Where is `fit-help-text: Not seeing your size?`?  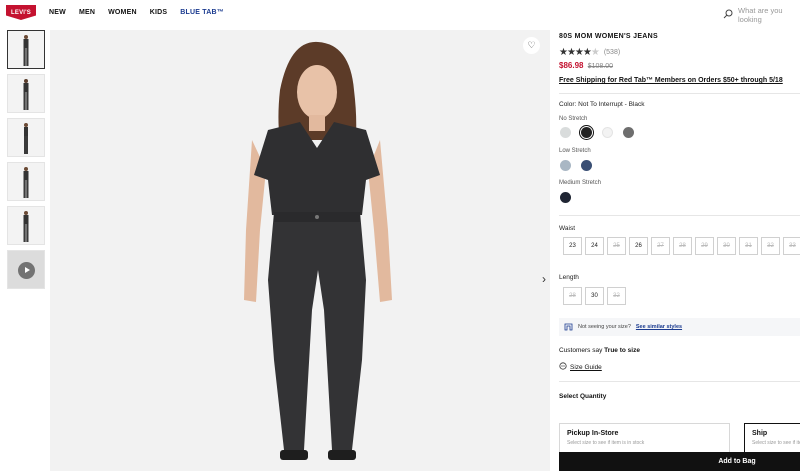
fit-help-text: Not seeing your size? is located at coordinates (604, 327).